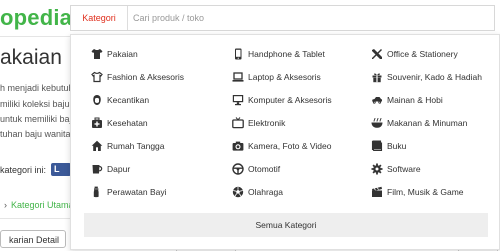  What do you see at coordinates (377, 123) in the screenshot?
I see `food-icon` at bounding box center [377, 123].